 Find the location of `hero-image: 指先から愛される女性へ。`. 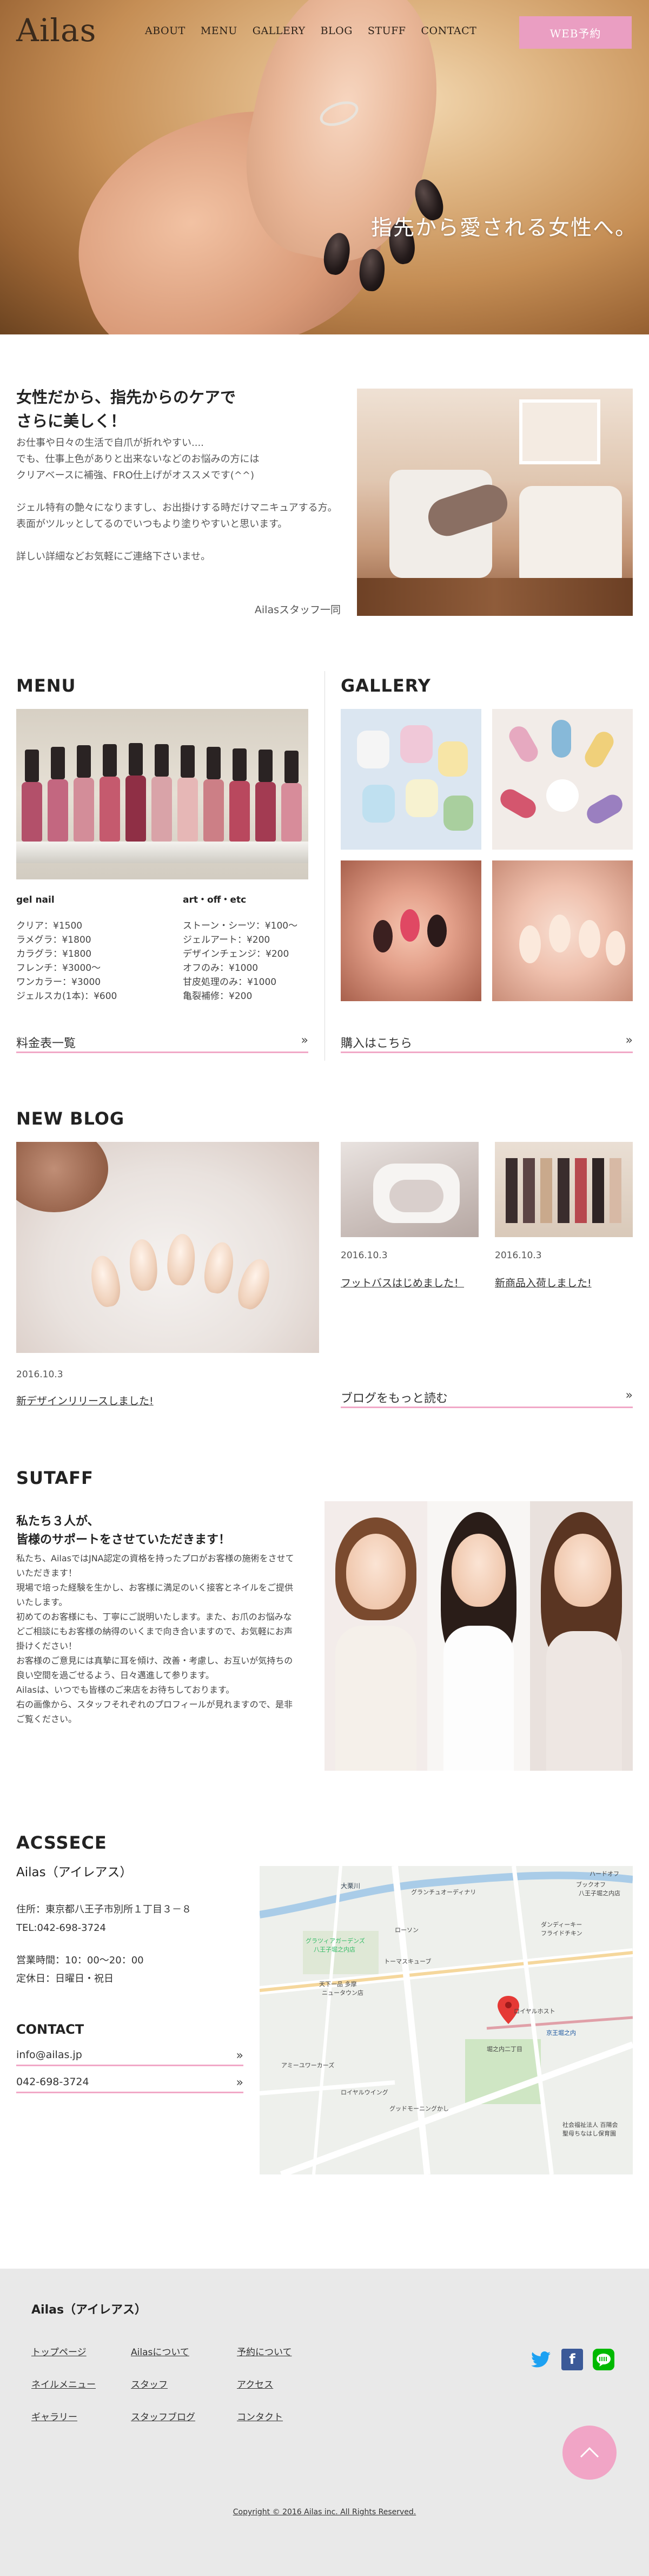

hero-image: 指先から愛される女性へ。 is located at coordinates (325, 167).